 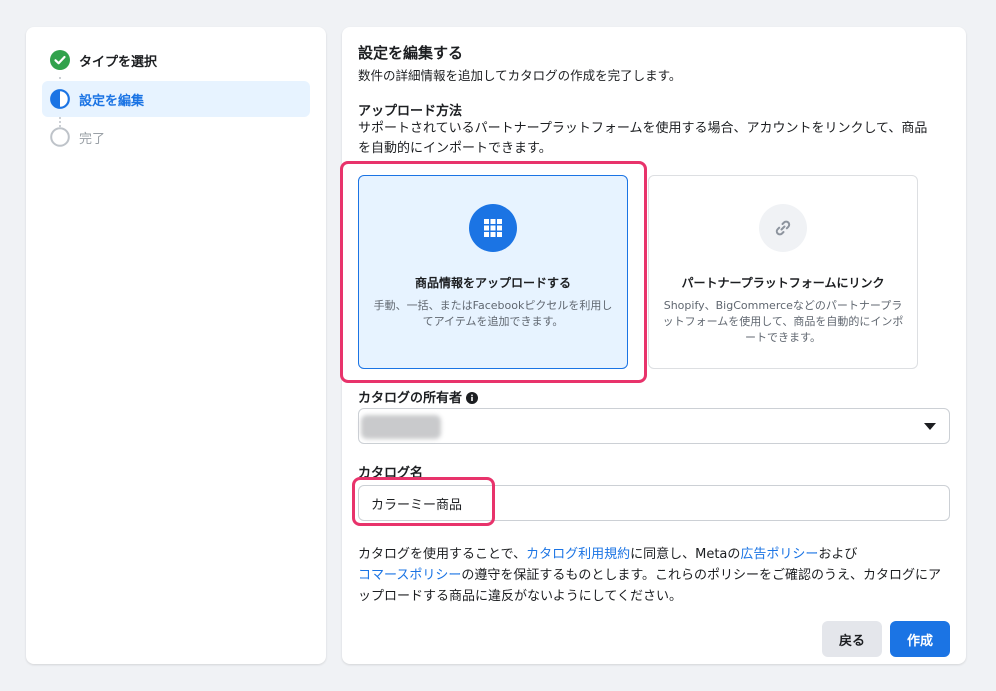 What do you see at coordinates (410, 111) in the screenshot?
I see `upload-method-label: アップロード方法` at bounding box center [410, 111].